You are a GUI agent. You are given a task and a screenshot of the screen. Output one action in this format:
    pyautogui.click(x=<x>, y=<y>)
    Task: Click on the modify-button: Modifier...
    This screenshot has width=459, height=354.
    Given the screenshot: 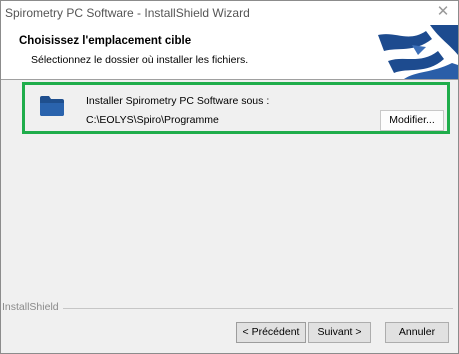 What is the action you would take?
    pyautogui.click(x=412, y=120)
    